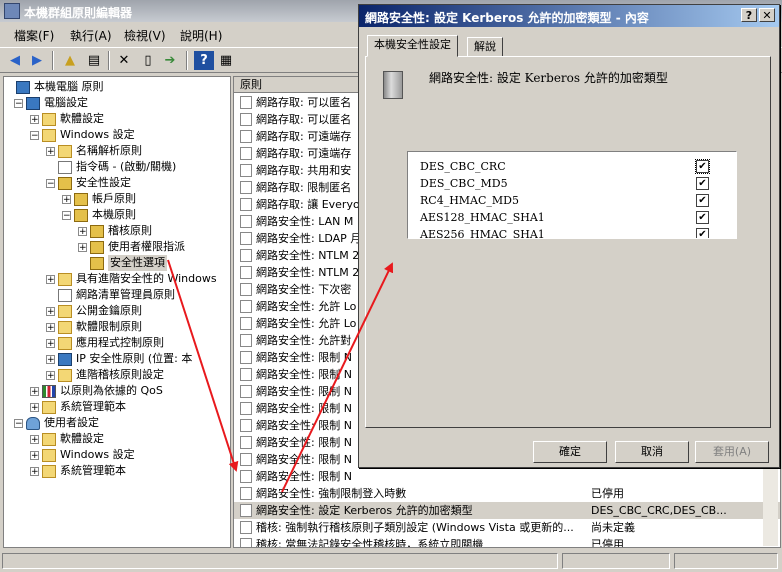  What do you see at coordinates (570, 200) in the screenshot?
I see `encryption-type-item: RC4_HMAC_MD5 ✔` at bounding box center [570, 200].